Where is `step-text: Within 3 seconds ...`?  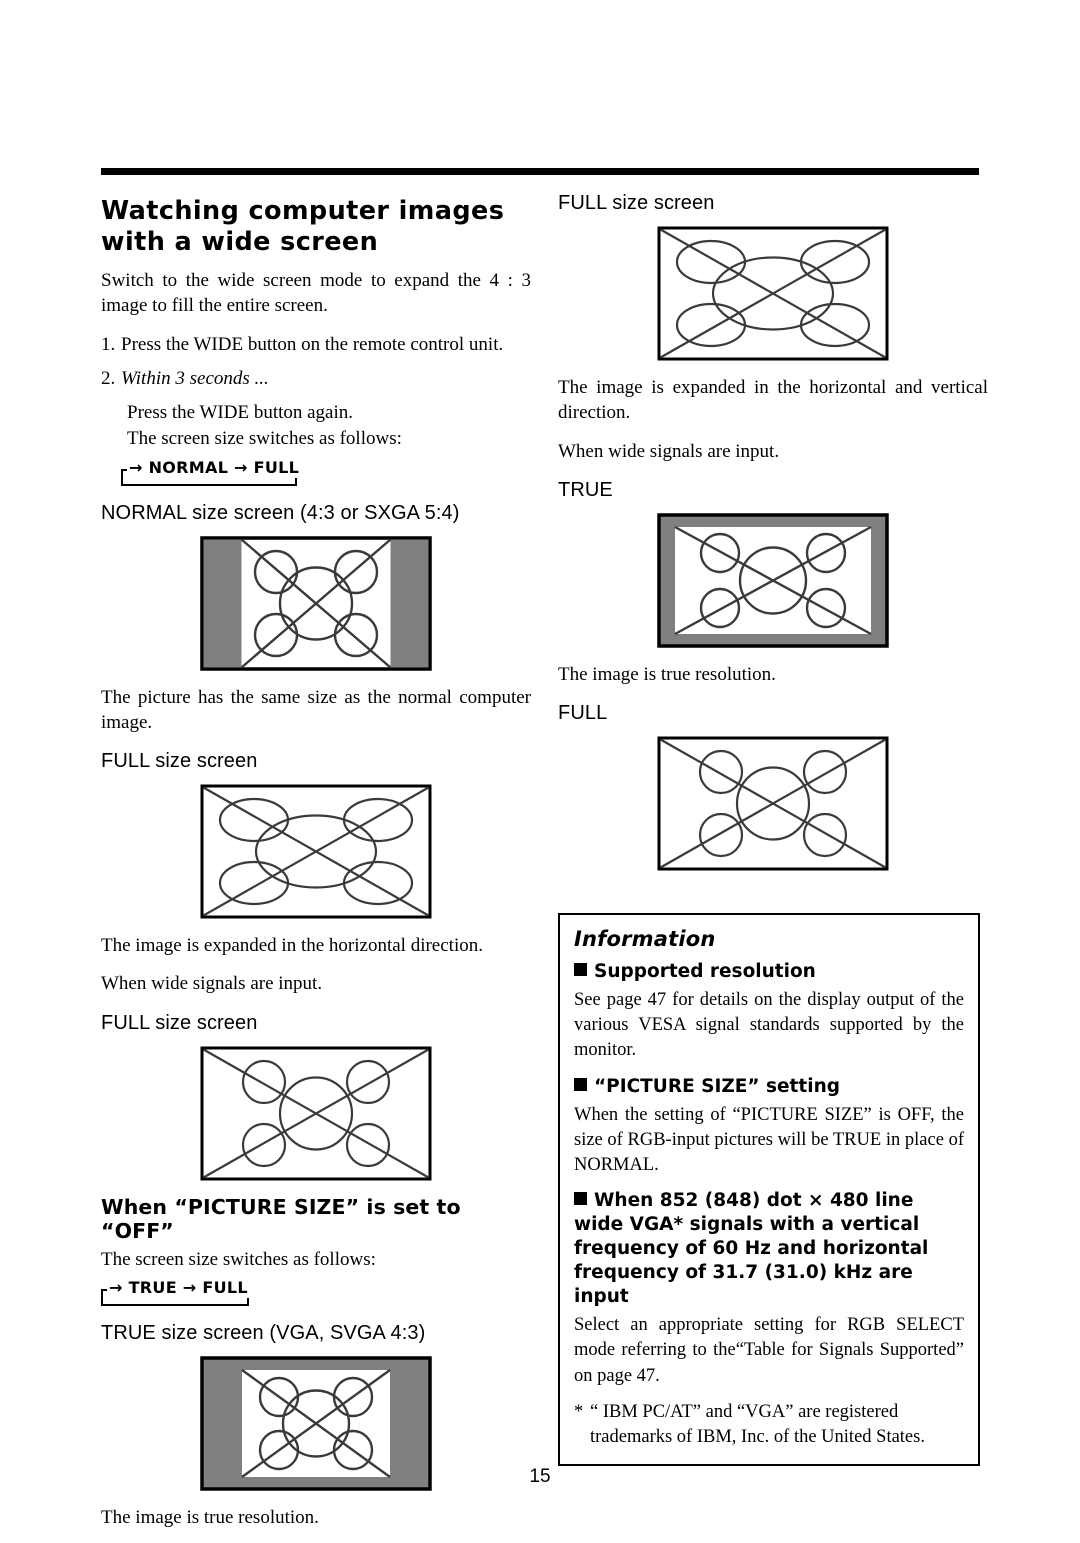 step-text: Within 3 seconds ... is located at coordinates (195, 379).